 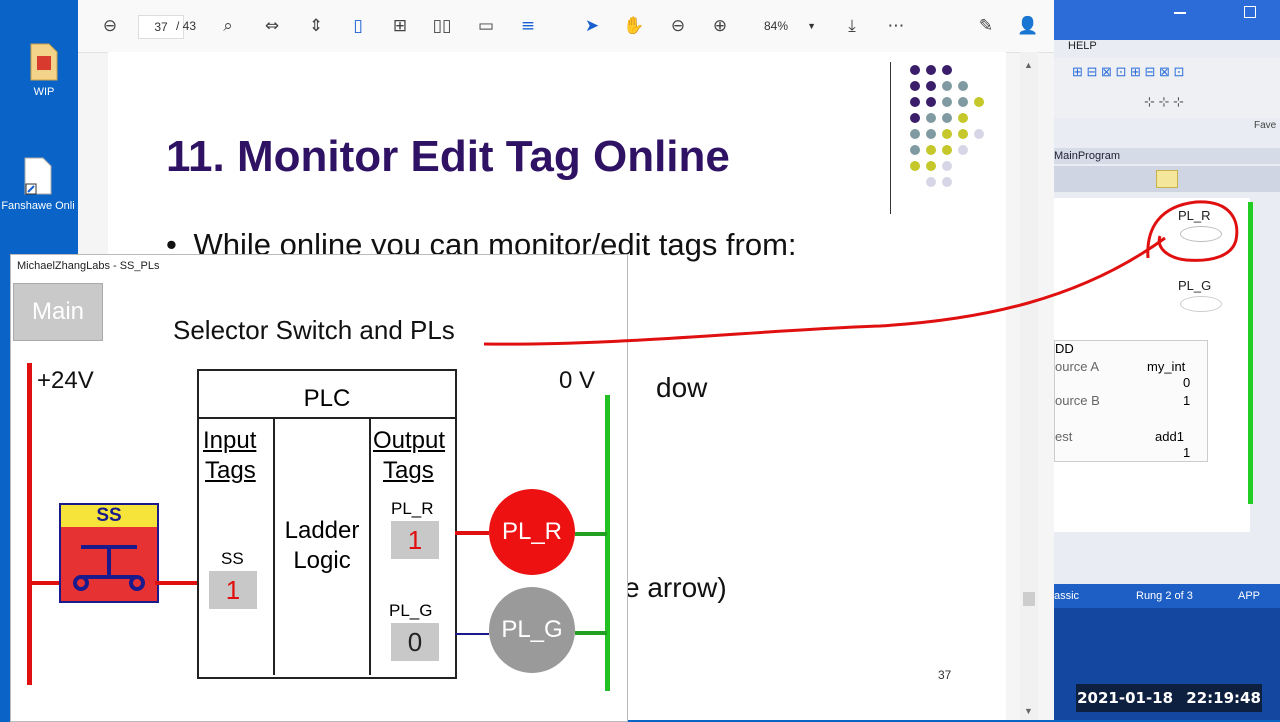 I want to click on taskbar-clock: 2021-01-18 22:19:48, so click(x=1169, y=698).